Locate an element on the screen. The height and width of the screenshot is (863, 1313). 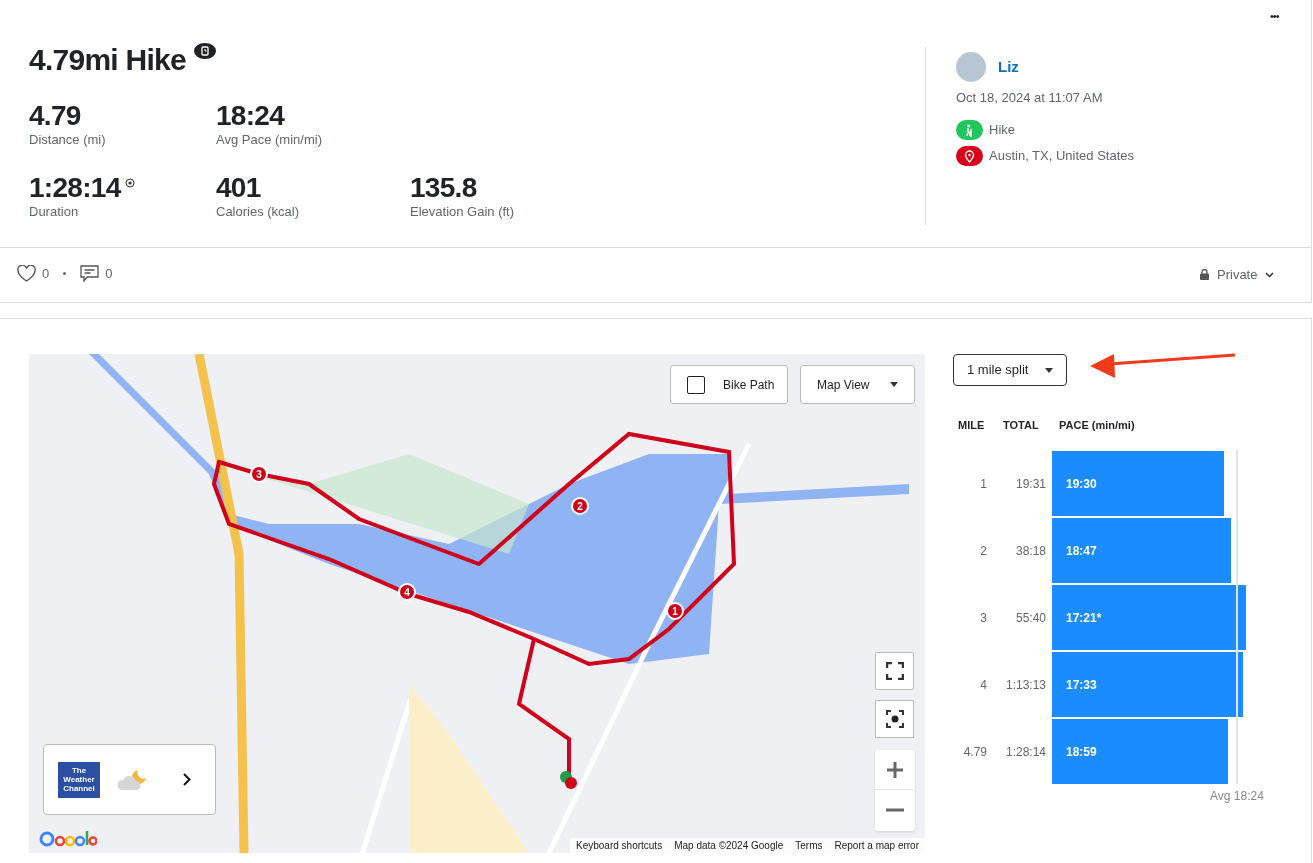
fullscreen-button is located at coordinates (894, 671).